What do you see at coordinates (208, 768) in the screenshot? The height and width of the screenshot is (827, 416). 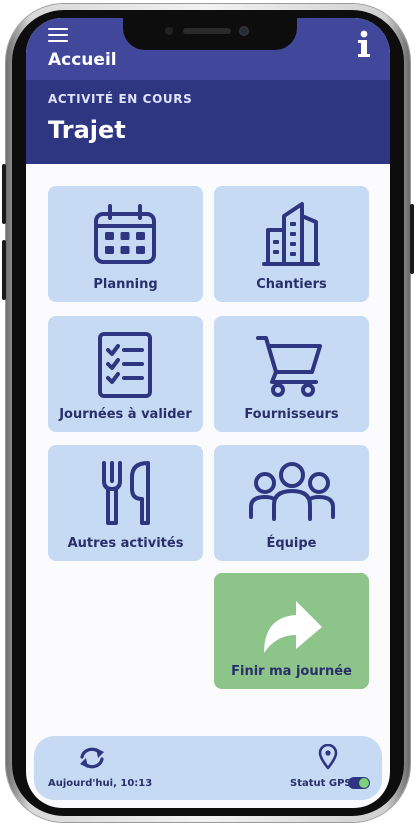 I see `status-bar: Aujourd'hui, 10:13 Statut GPS` at bounding box center [208, 768].